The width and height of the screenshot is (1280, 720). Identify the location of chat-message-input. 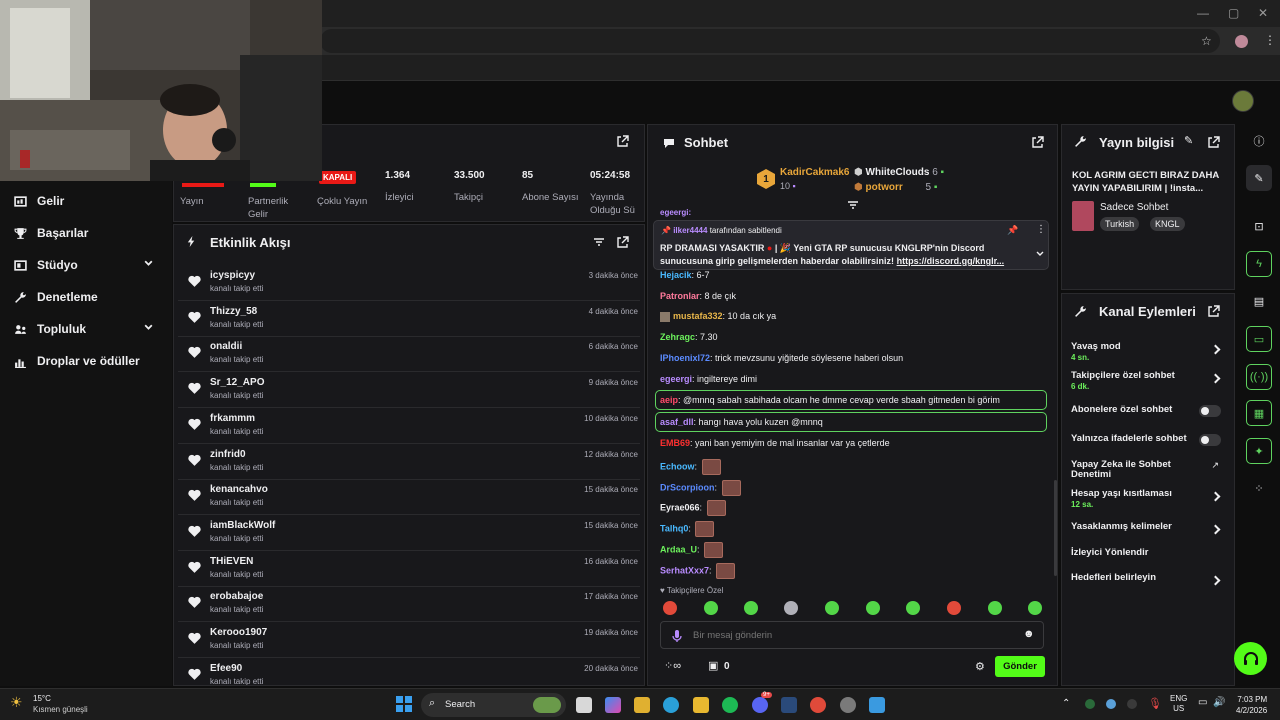
(853, 635).